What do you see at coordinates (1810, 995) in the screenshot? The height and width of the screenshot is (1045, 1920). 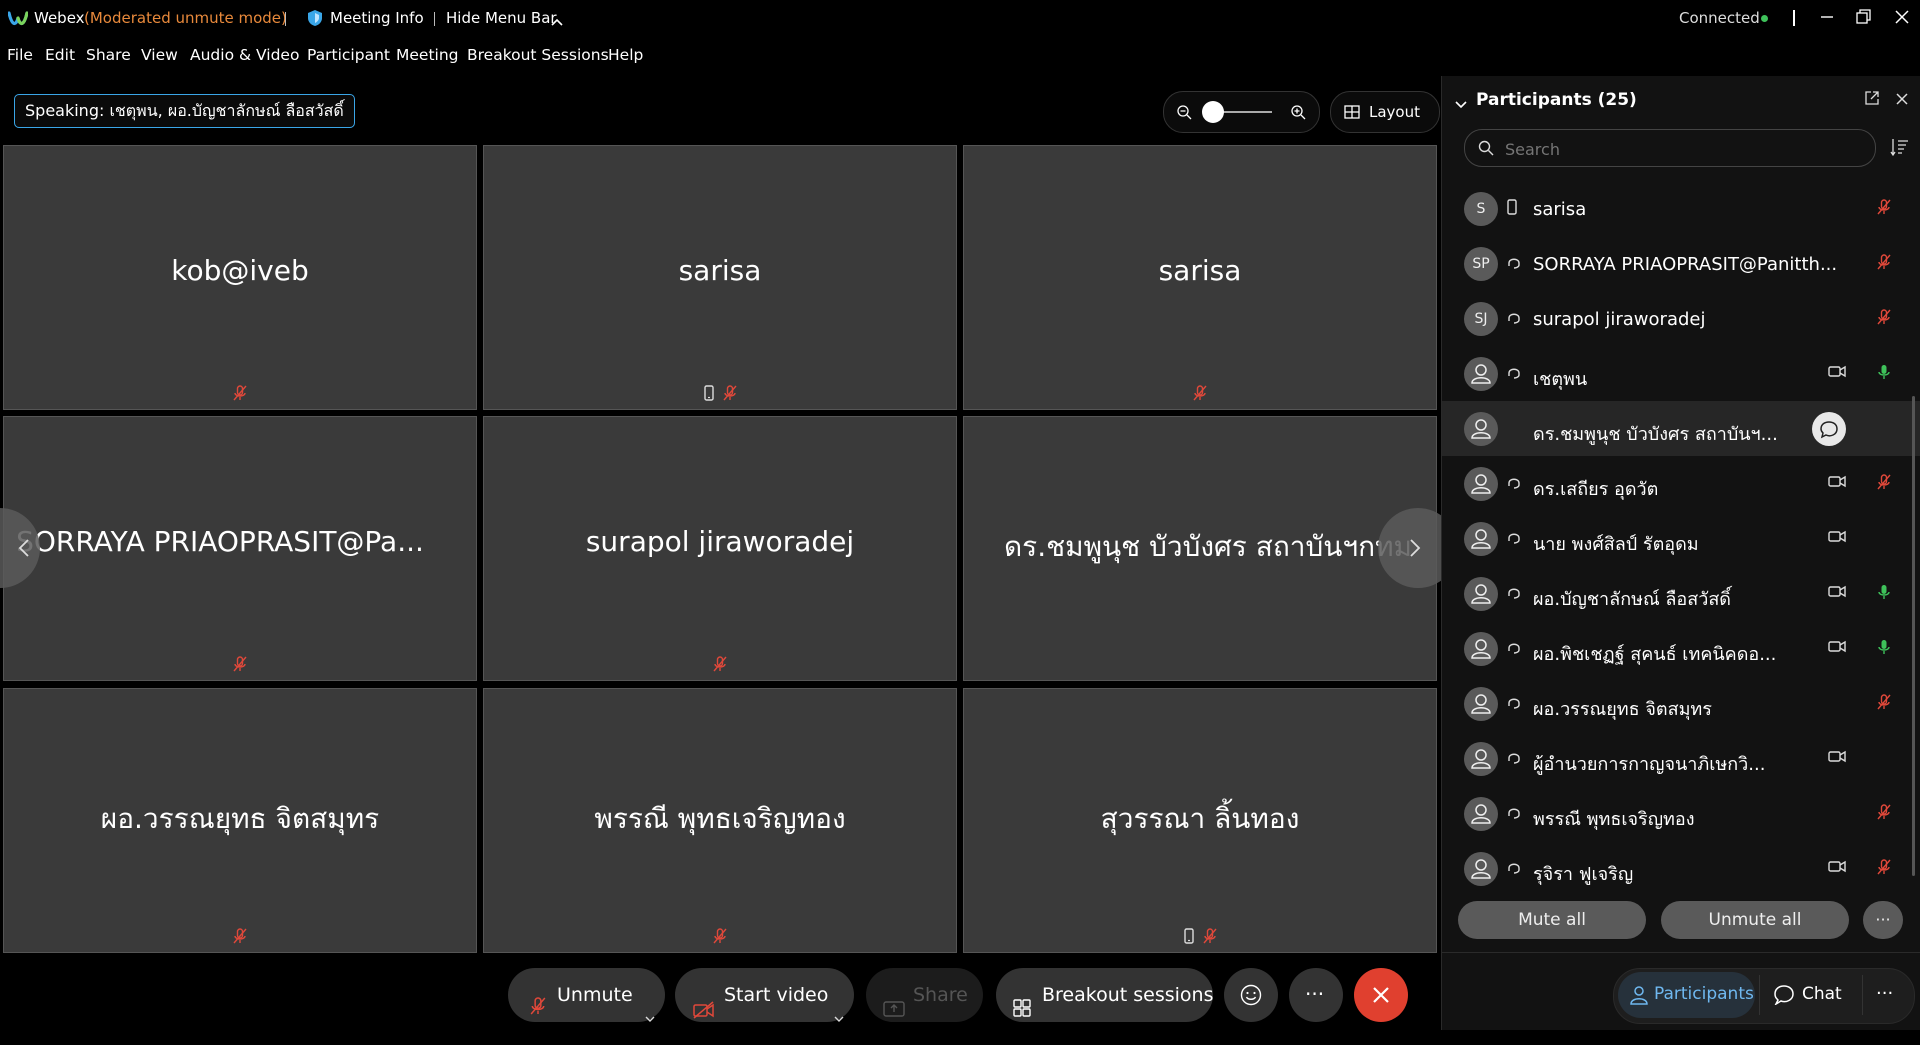 I see `tab-chat: Chat` at bounding box center [1810, 995].